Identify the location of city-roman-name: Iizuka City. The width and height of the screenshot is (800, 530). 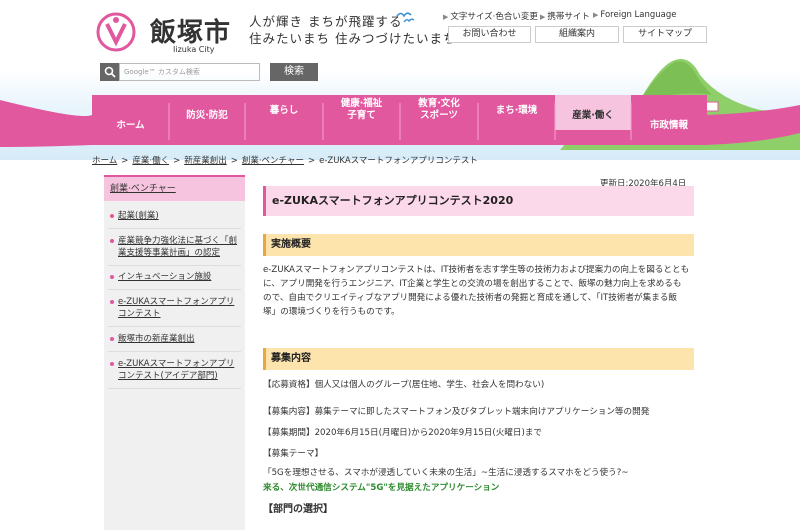
(194, 49).